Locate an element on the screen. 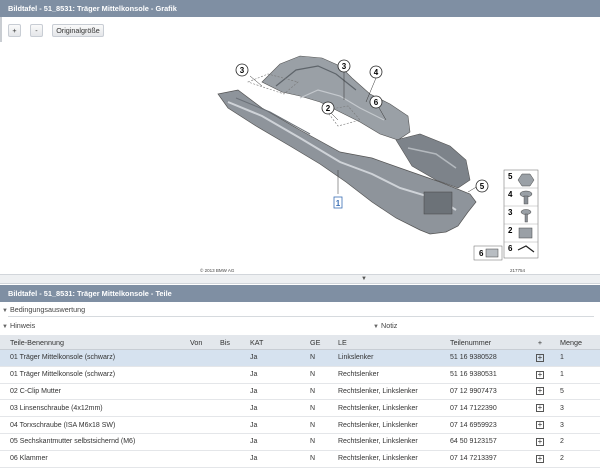 The height and width of the screenshot is (471, 600). callout-3b: 3 is located at coordinates (344, 66).